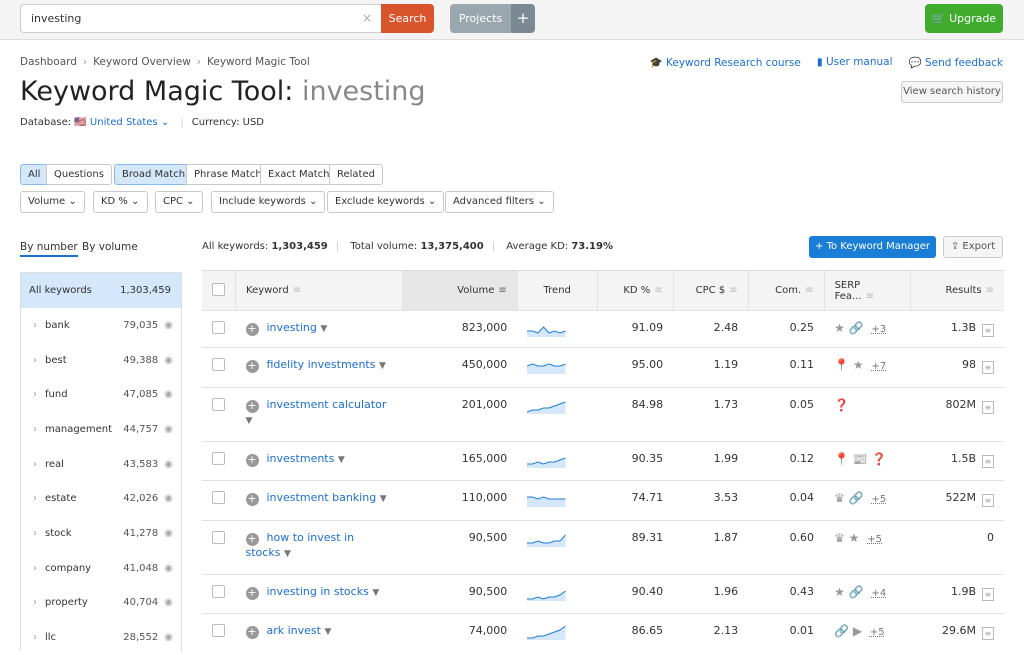 The height and width of the screenshot is (655, 1024). I want to click on more-serp-link: +3, so click(878, 329).